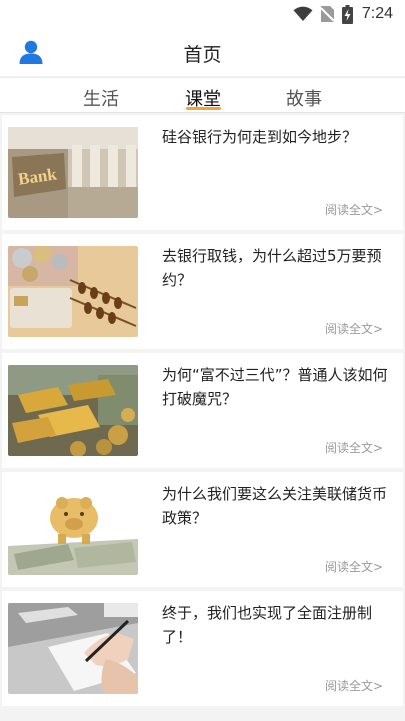  What do you see at coordinates (73, 410) in the screenshot?
I see `gold-bars-image` at bounding box center [73, 410].